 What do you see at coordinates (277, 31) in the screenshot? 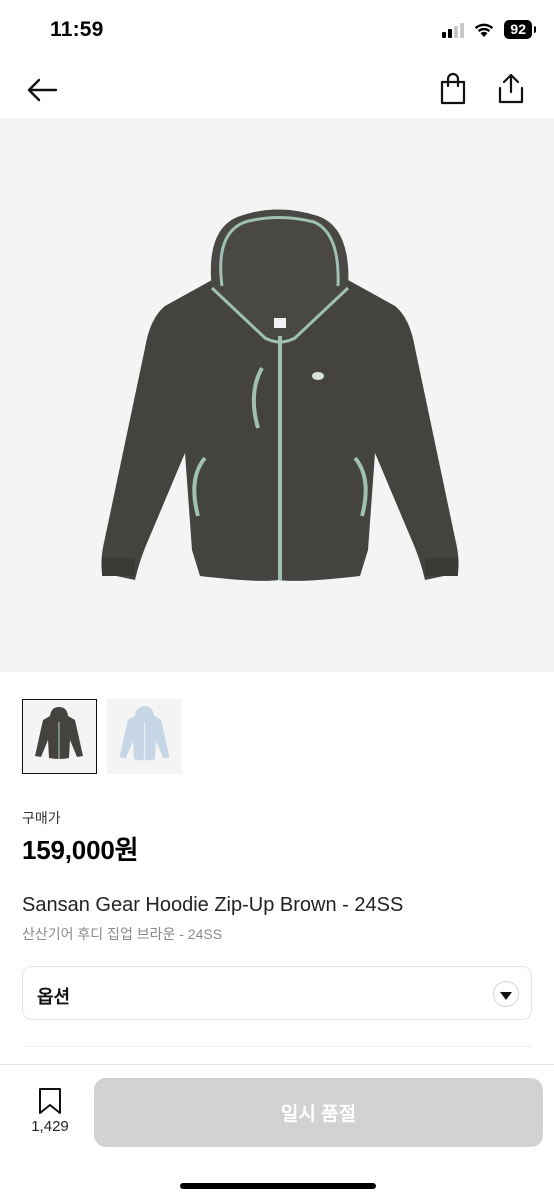
I see `status-bar: 11:59 92` at bounding box center [277, 31].